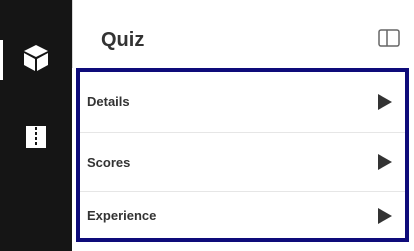 Image resolution: width=414 pixels, height=251 pixels. Describe the element at coordinates (1, 60) in the screenshot. I see `active-indicator` at that location.